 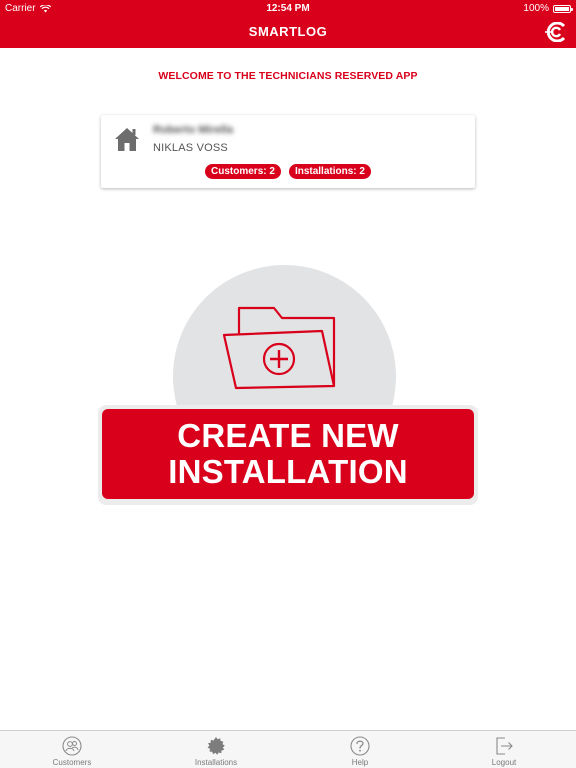 I want to click on status-time: 12:54 PM, so click(x=288, y=8).